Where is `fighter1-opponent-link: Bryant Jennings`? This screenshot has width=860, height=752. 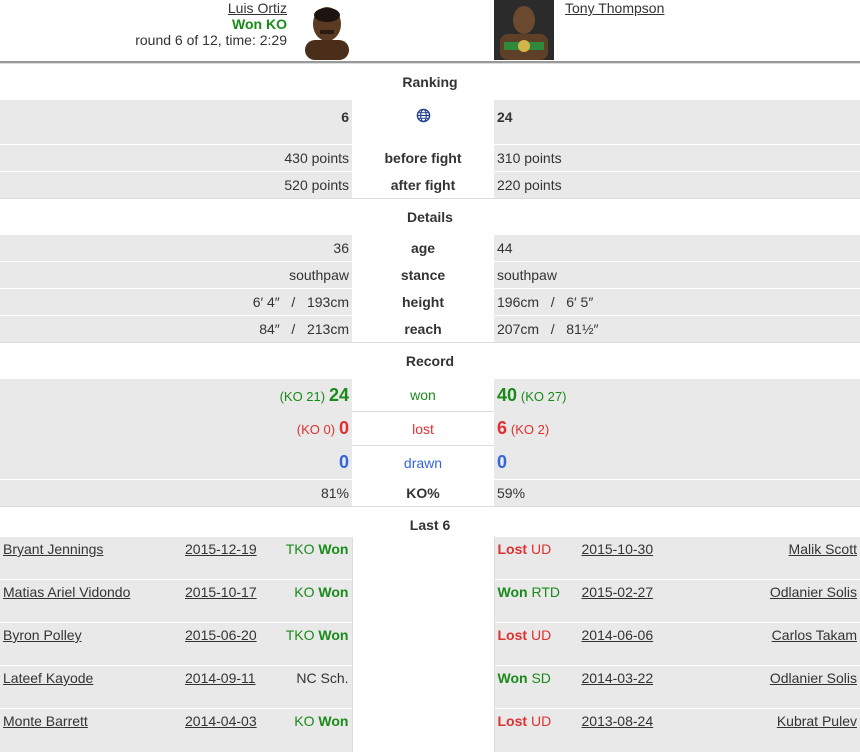
fighter1-opponent-link: Bryant Jennings is located at coordinates (53, 549).